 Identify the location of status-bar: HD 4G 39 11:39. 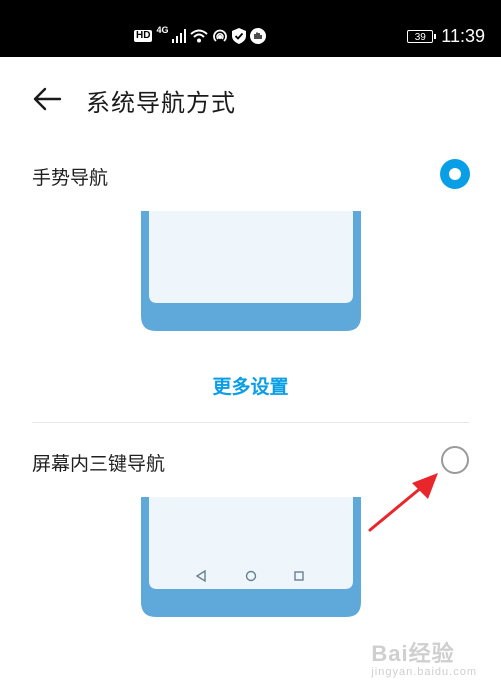
(250, 28).